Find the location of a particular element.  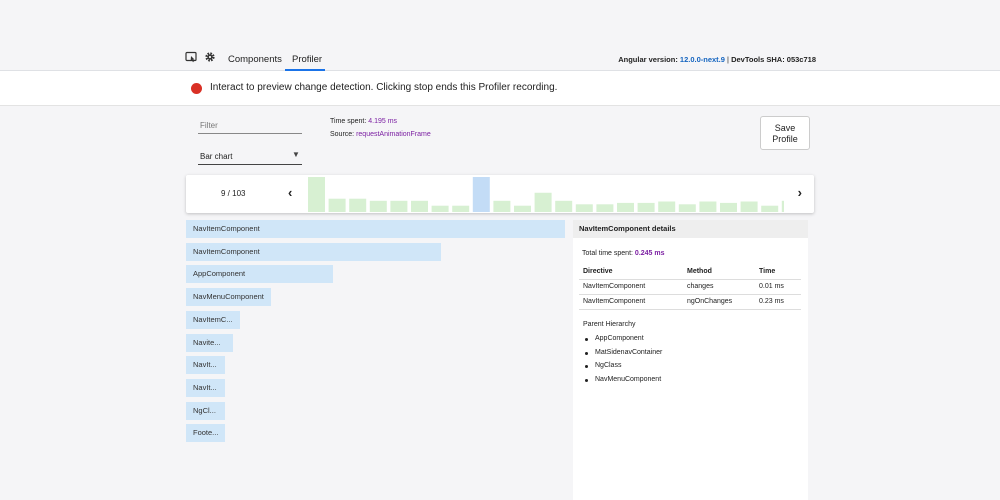

gear-icon is located at coordinates (210, 58).